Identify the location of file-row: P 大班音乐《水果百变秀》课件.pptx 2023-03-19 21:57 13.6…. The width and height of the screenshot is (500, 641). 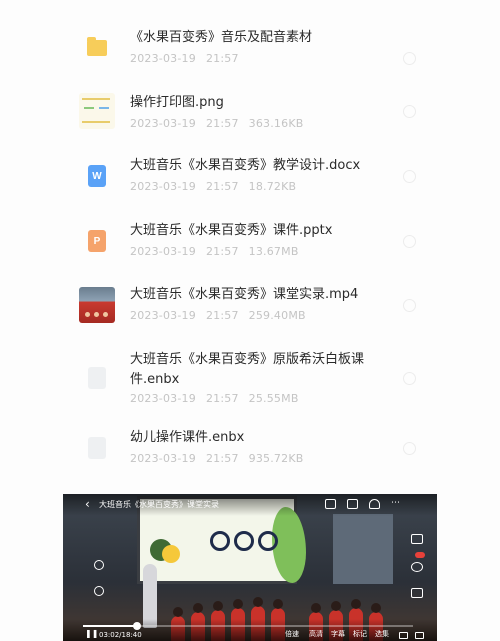
(250, 243).